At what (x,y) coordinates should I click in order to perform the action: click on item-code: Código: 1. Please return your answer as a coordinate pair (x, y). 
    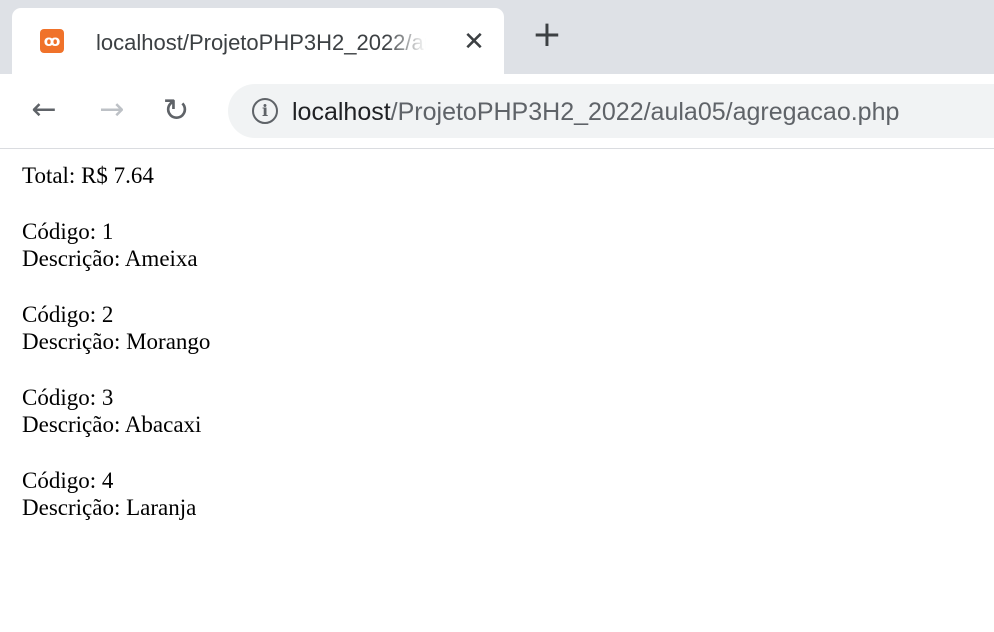
    Looking at the image, I should click on (68, 231).